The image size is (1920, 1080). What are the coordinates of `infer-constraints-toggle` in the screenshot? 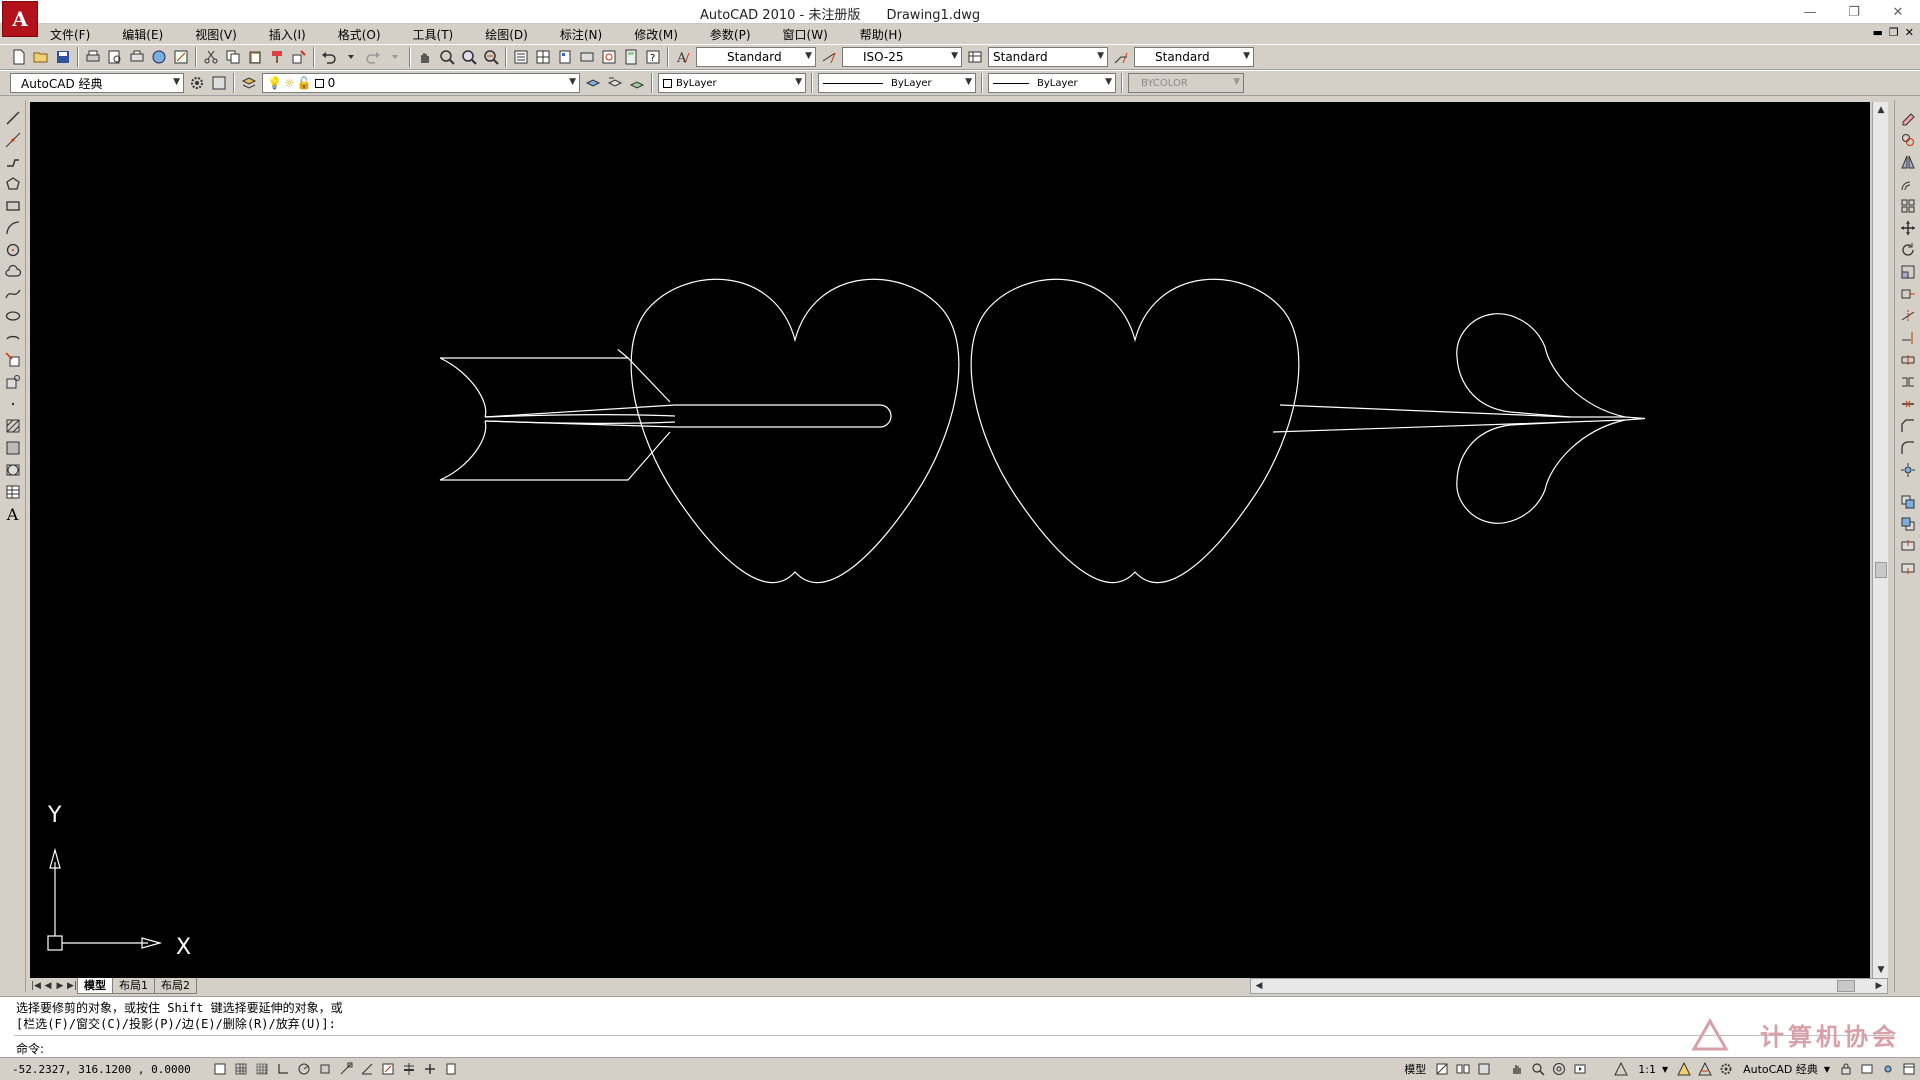 It's located at (220, 1069).